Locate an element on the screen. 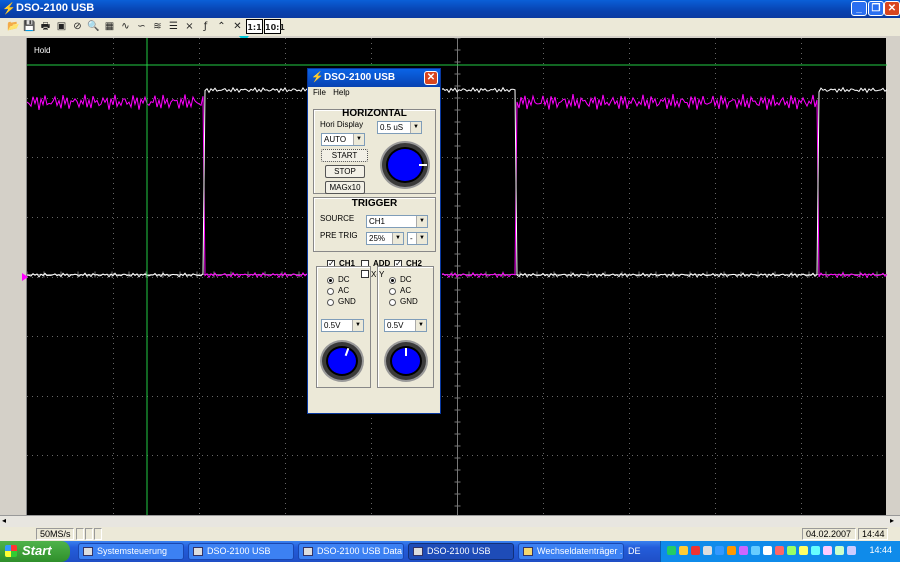  ch1-ac-radio is located at coordinates (330, 291).